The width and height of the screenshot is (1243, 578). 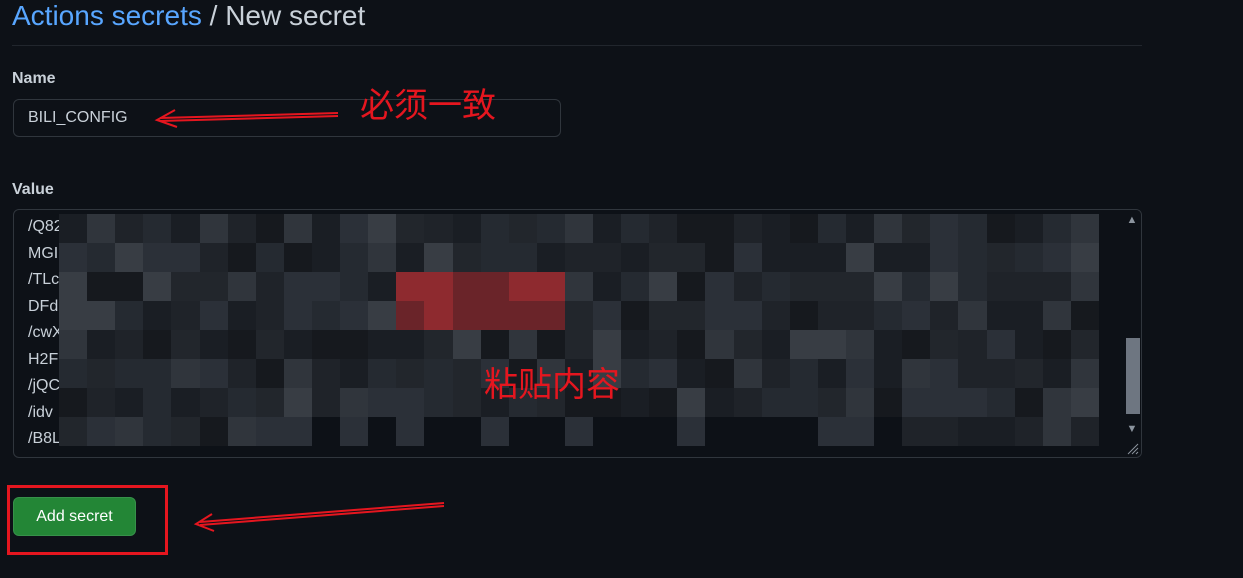 What do you see at coordinates (319, 517) in the screenshot?
I see `arrow-to-button-icon` at bounding box center [319, 517].